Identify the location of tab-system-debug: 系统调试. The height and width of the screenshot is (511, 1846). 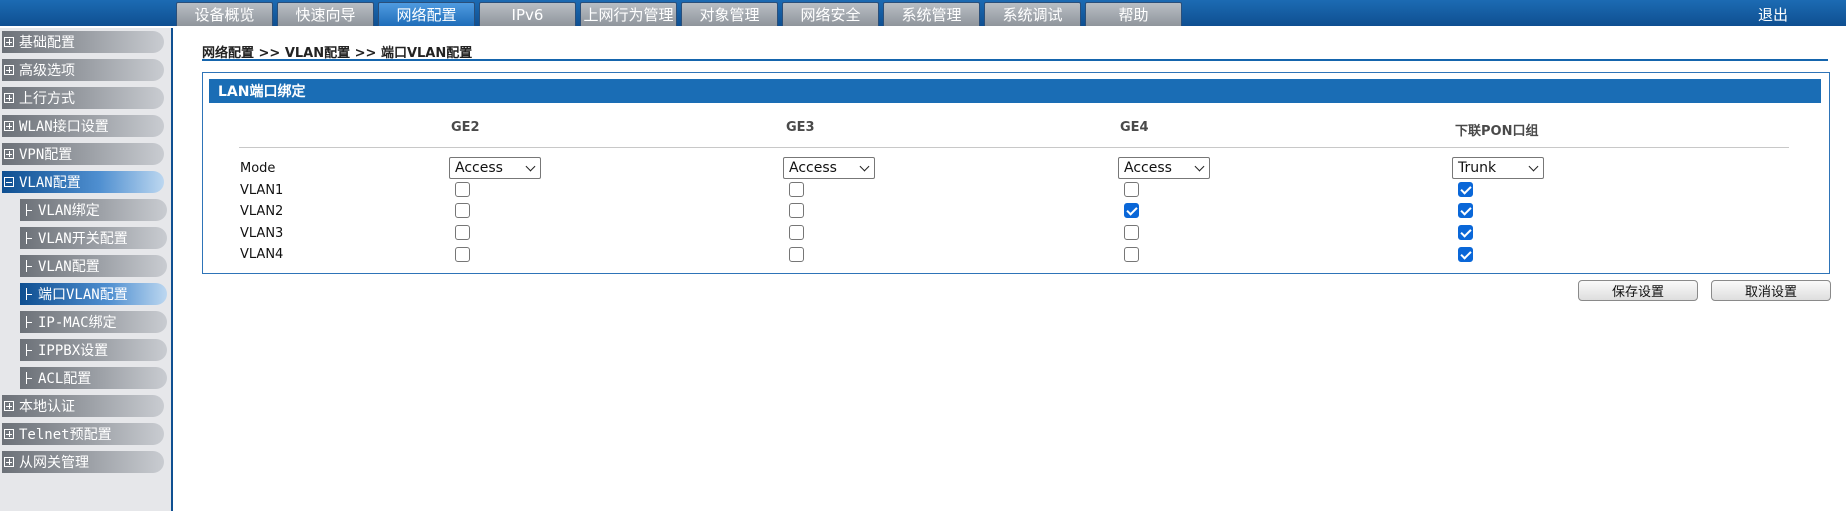
(1032, 14).